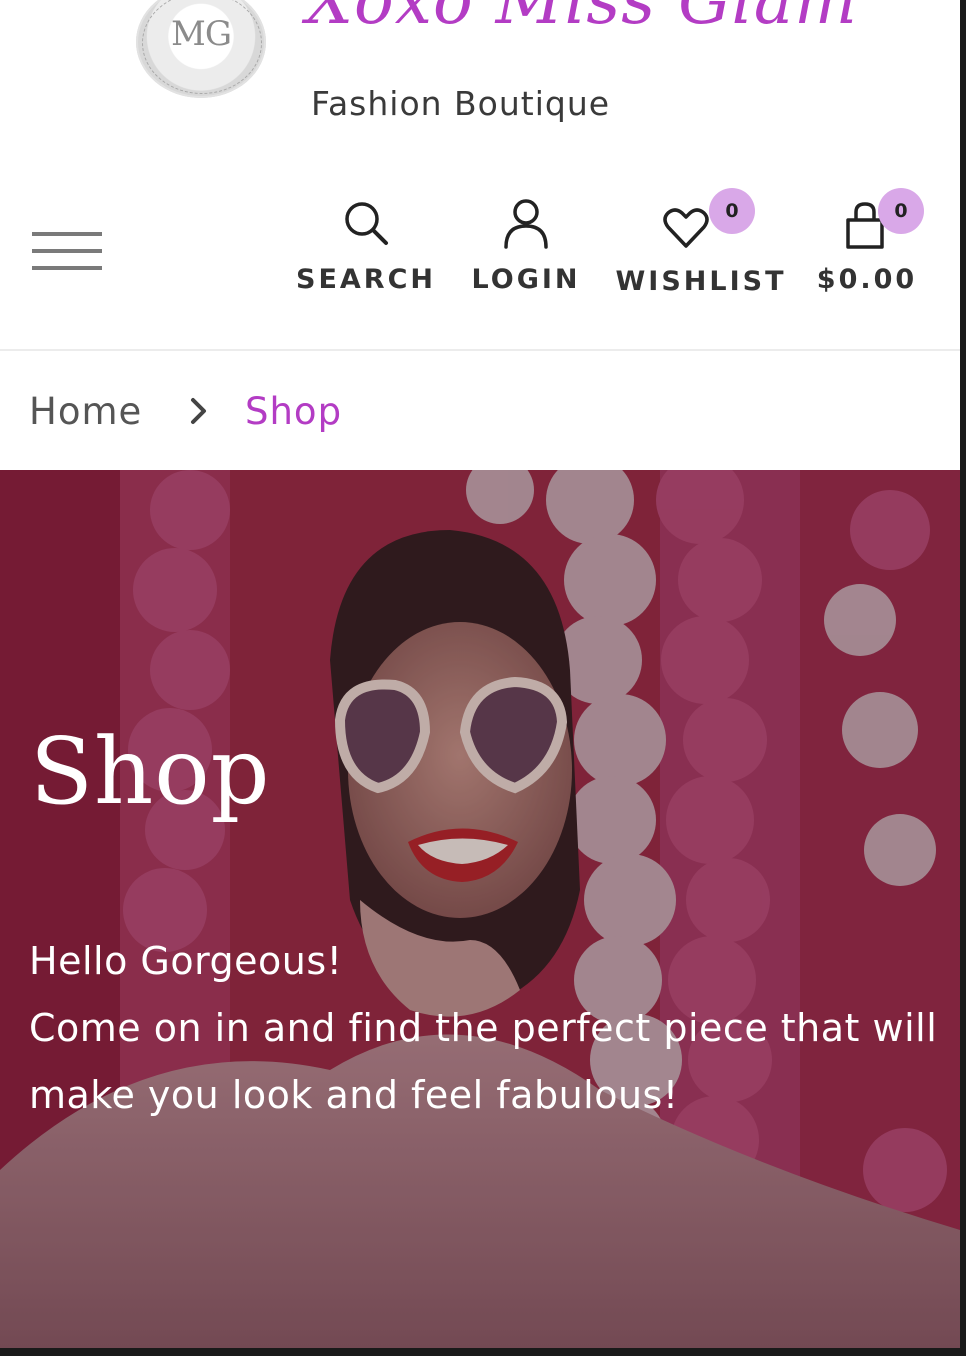 This screenshot has width=966, height=1356. I want to click on breadcrumb-current: Shop, so click(294, 411).